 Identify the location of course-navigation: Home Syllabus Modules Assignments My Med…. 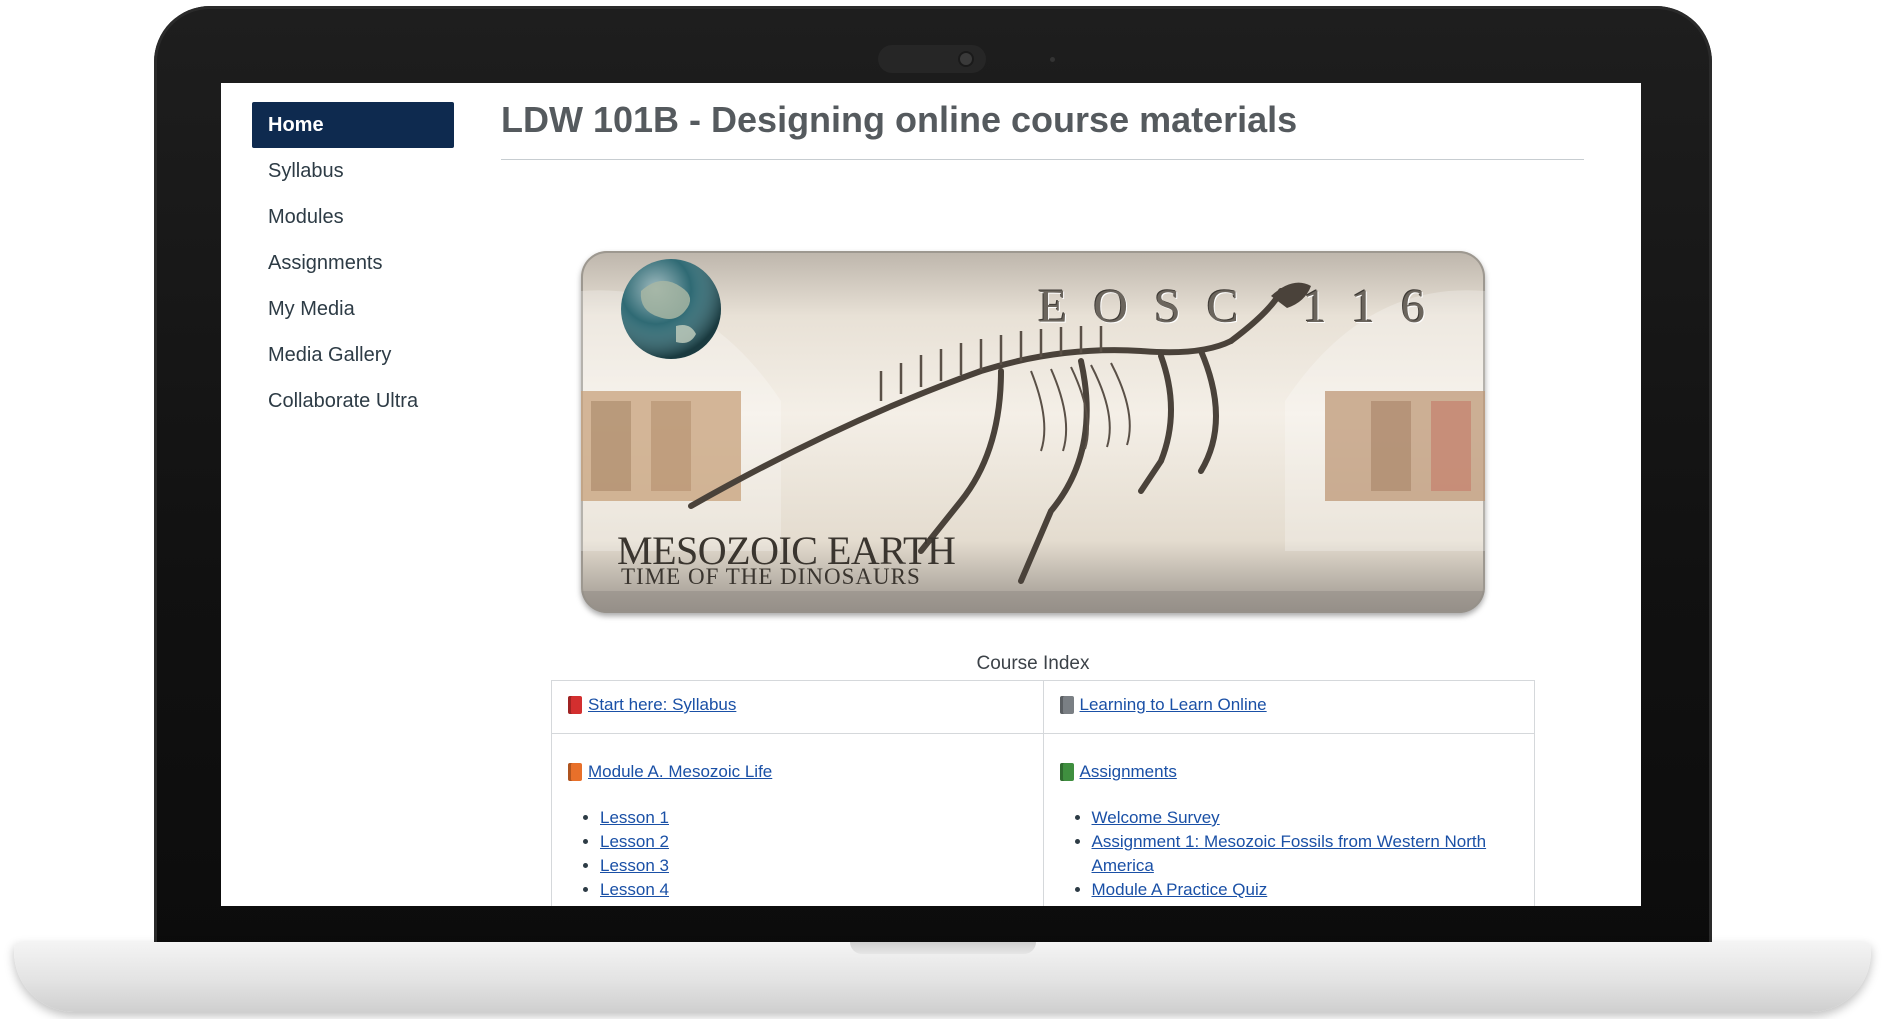
(353, 263).